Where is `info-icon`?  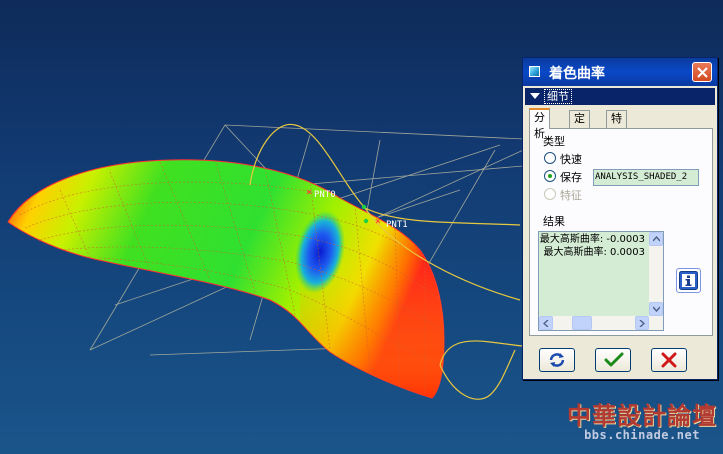 info-icon is located at coordinates (688, 280).